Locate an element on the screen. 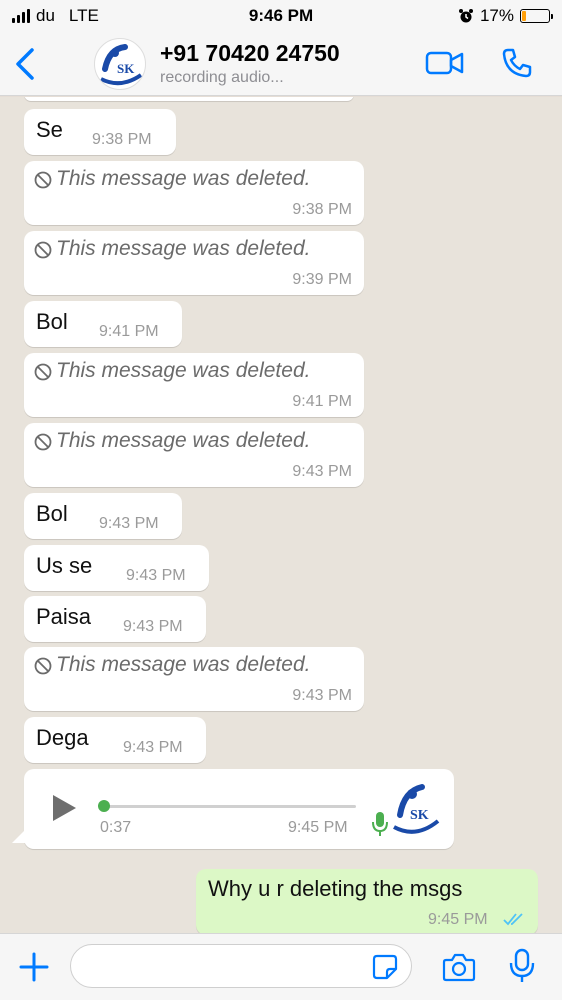 The width and height of the screenshot is (562, 1000). voice-duration: 0:37 is located at coordinates (116, 827).